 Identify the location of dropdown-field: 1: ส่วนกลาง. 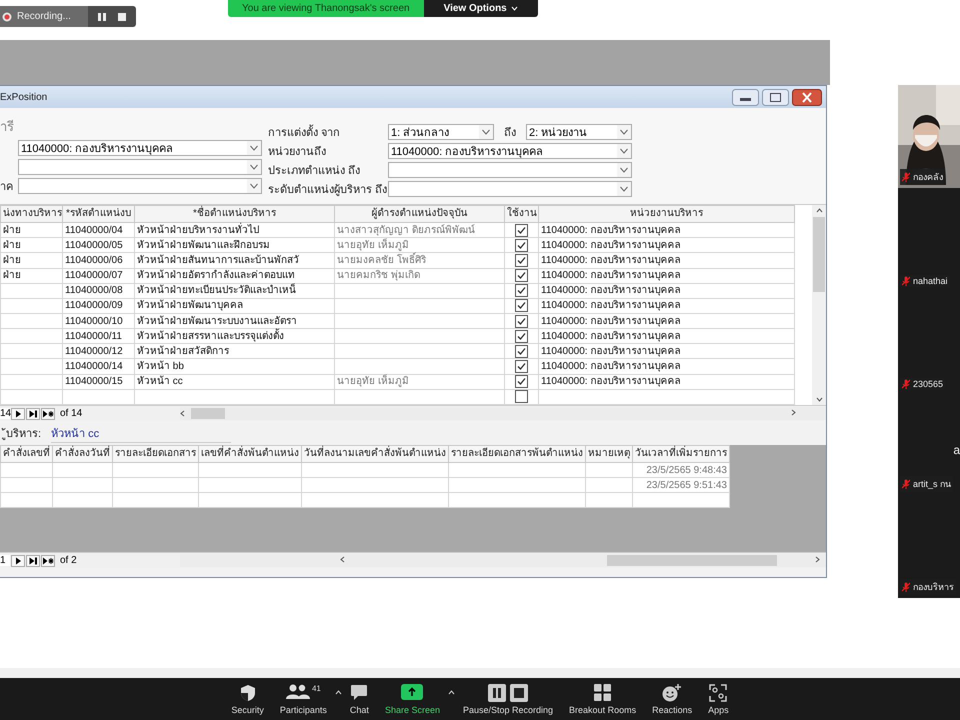
(441, 132).